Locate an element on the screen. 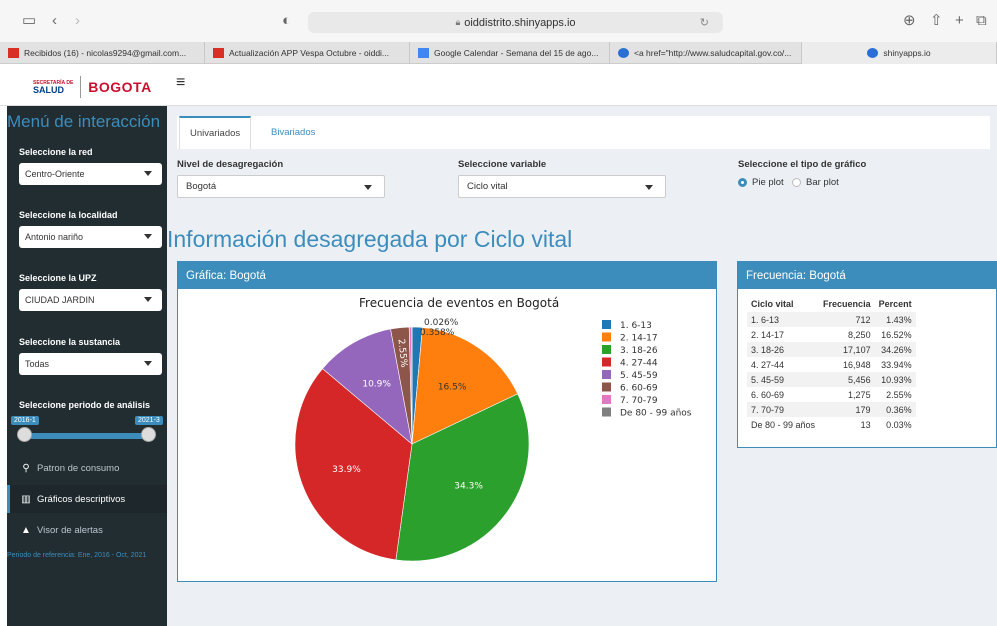 The width and height of the screenshot is (997, 626). reload-icon: ↻ is located at coordinates (704, 22).